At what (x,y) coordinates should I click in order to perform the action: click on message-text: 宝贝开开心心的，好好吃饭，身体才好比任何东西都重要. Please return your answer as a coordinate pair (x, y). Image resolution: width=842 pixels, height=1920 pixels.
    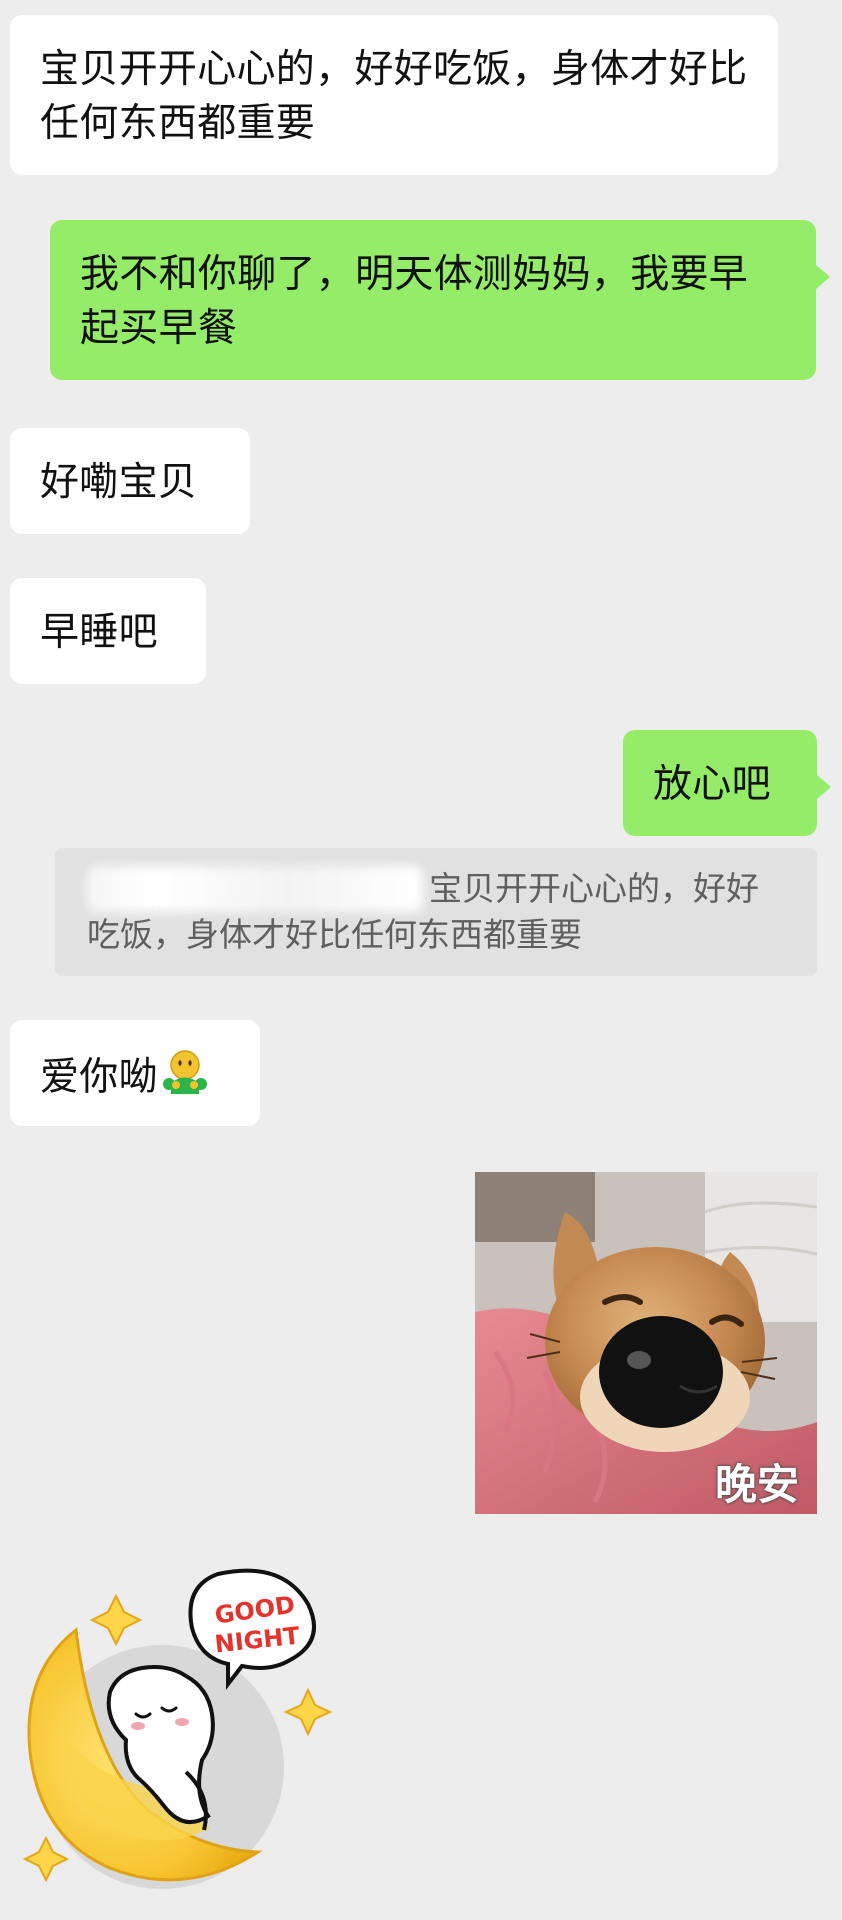
    Looking at the image, I should click on (394, 96).